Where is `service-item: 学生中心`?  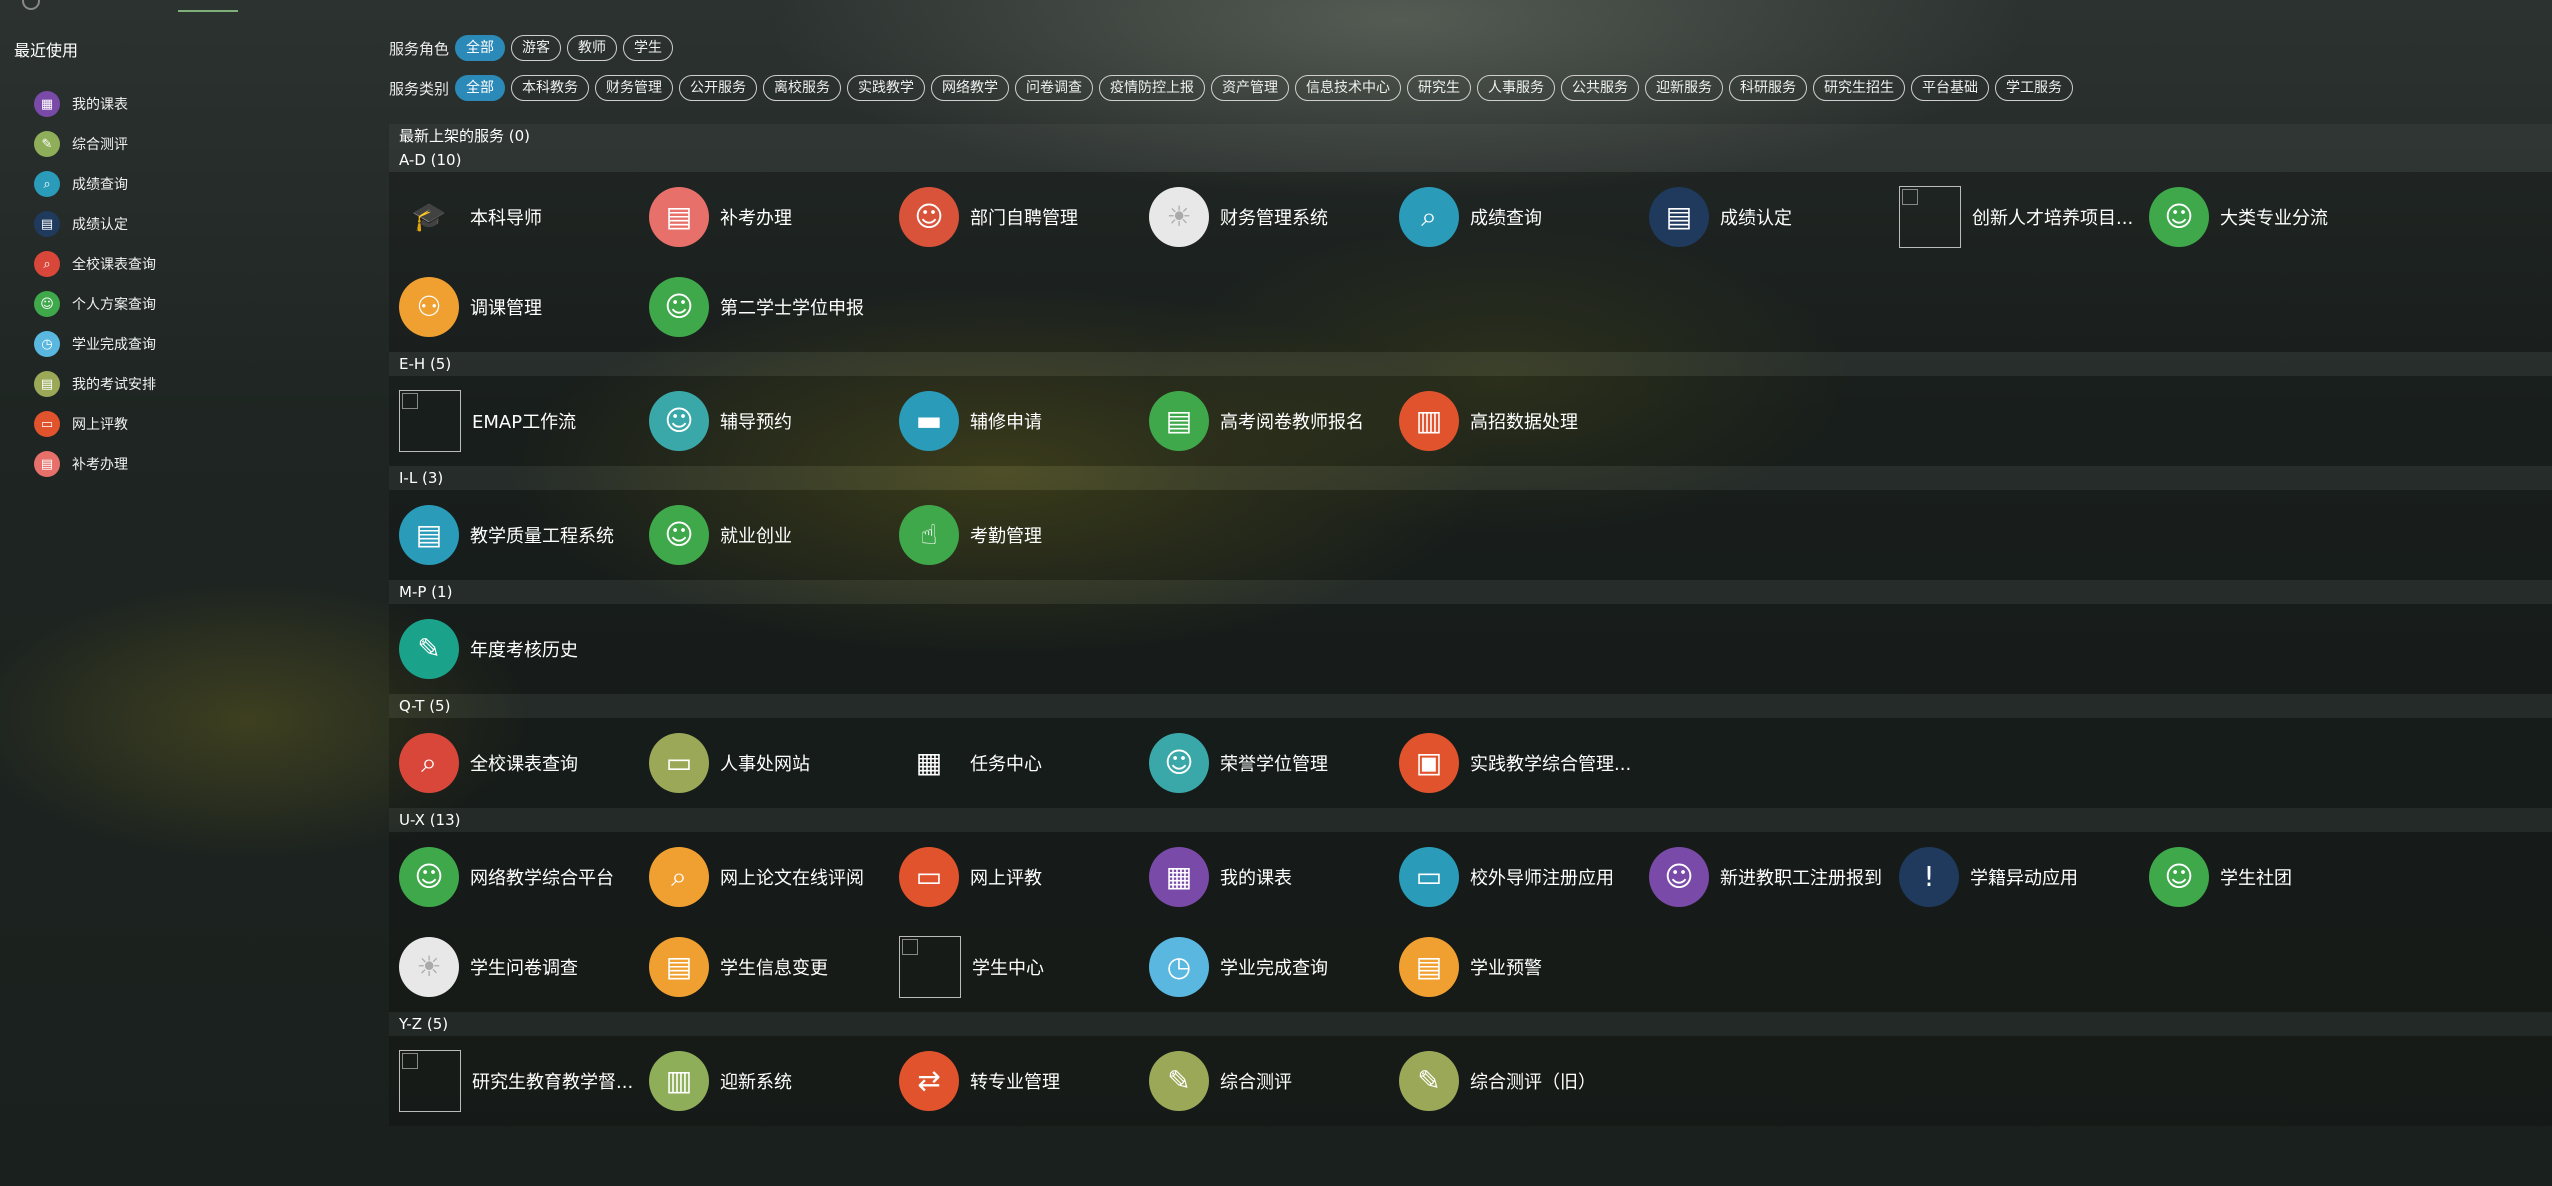
service-item: 学生中心 is located at coordinates (1024, 967).